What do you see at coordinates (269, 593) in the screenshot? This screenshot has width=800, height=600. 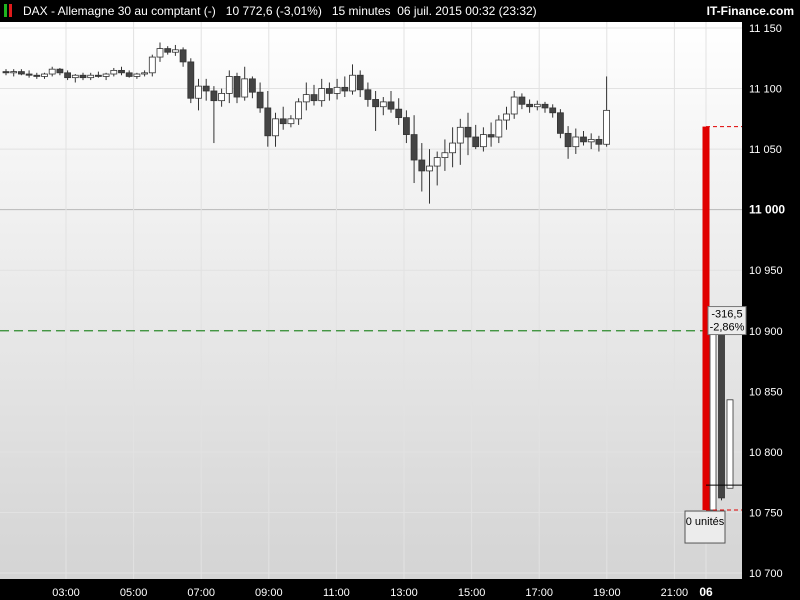 I see `x-tick-label: 09:00` at bounding box center [269, 593].